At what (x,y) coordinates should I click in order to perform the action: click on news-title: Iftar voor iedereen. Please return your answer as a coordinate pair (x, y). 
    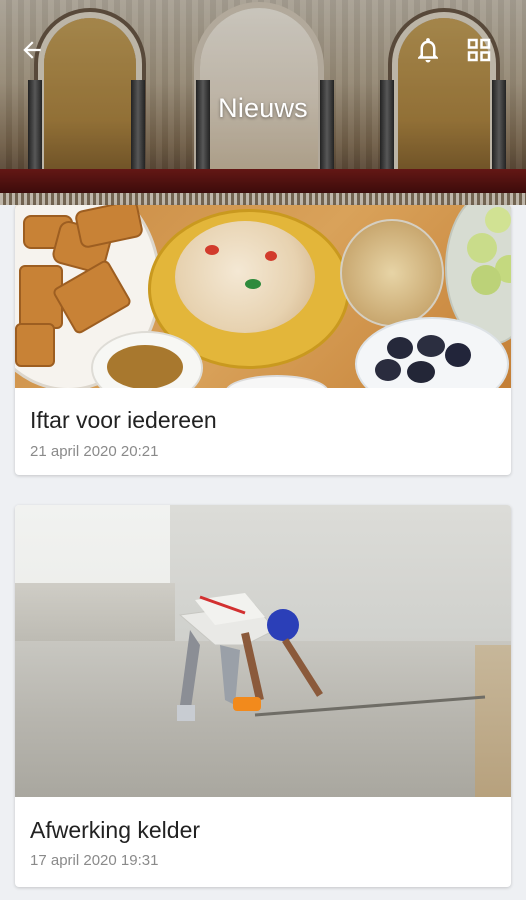
    Looking at the image, I should click on (123, 420).